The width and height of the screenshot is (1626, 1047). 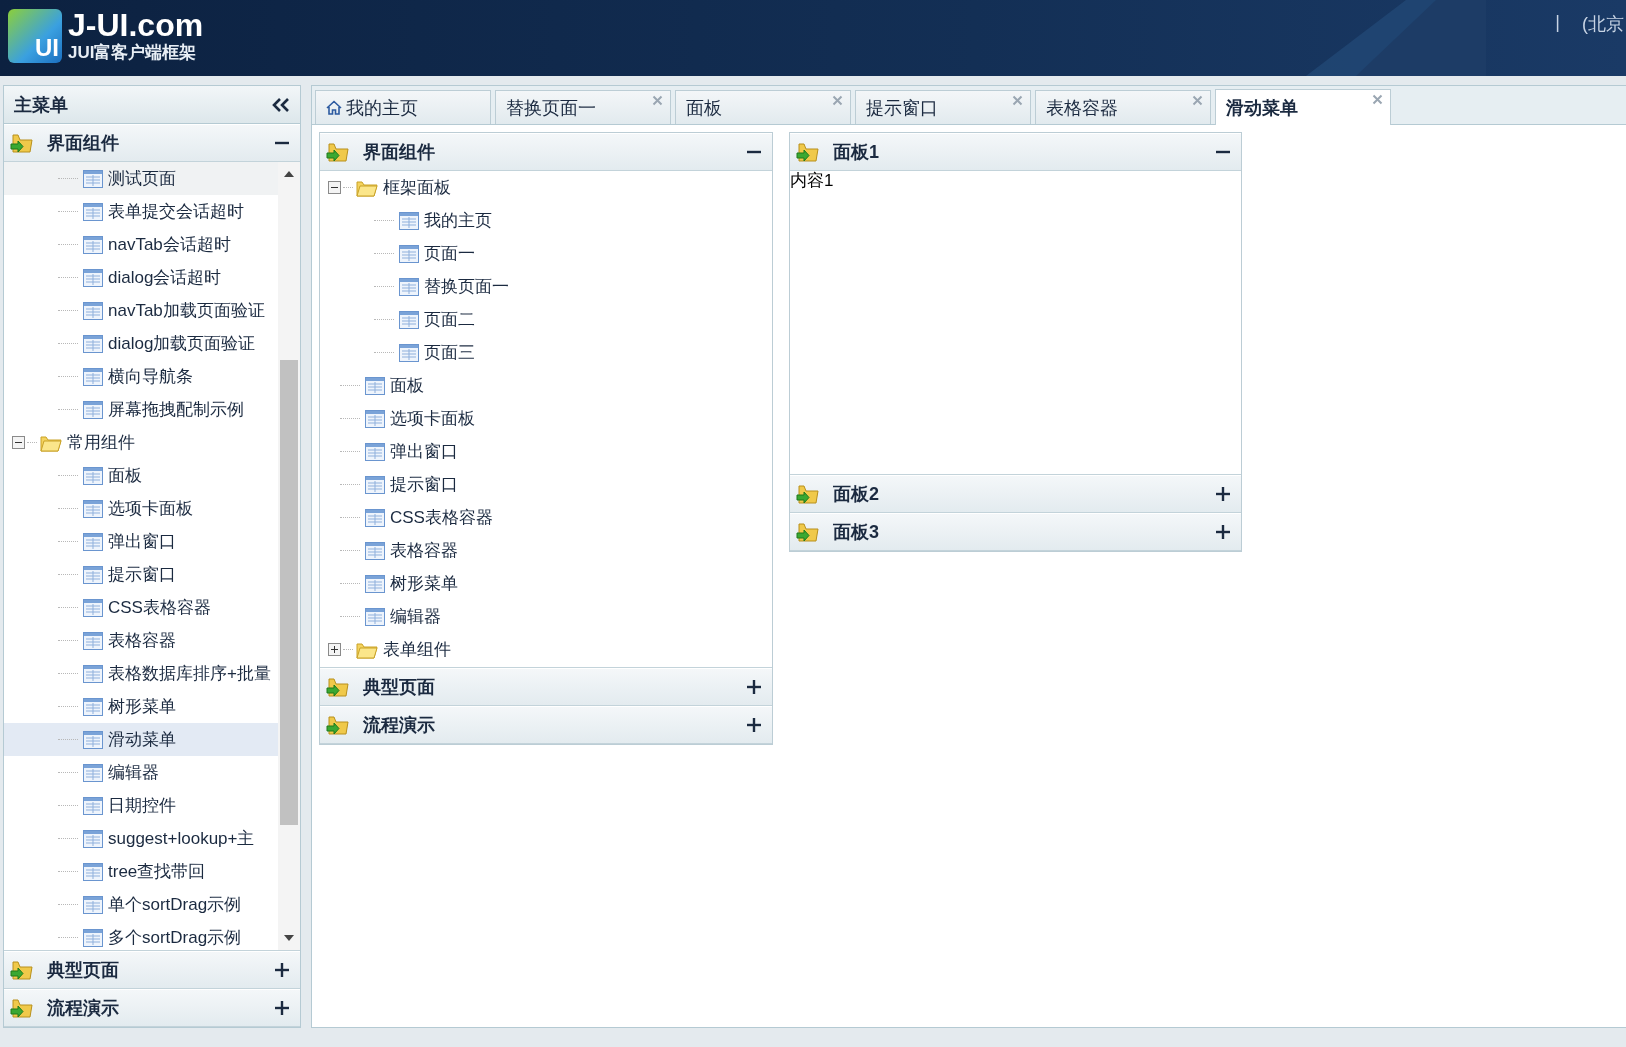 What do you see at coordinates (449, 253) in the screenshot?
I see `tree-item: 页面一` at bounding box center [449, 253].